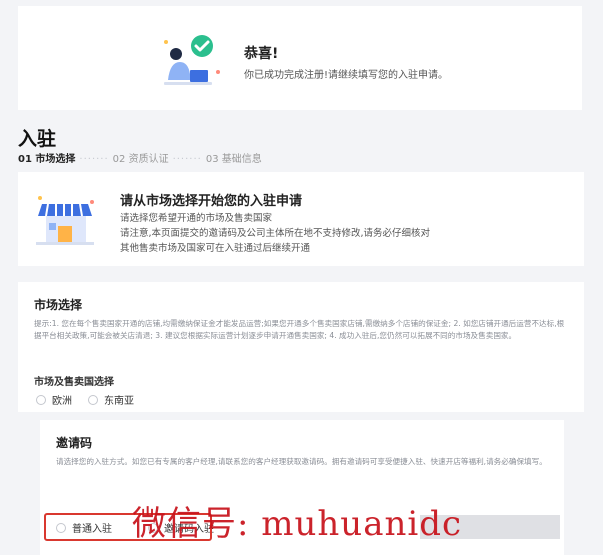  I want to click on congrats-subtitle: 你已成功完成注册!请继续填写您的入驻申请。, so click(346, 75).